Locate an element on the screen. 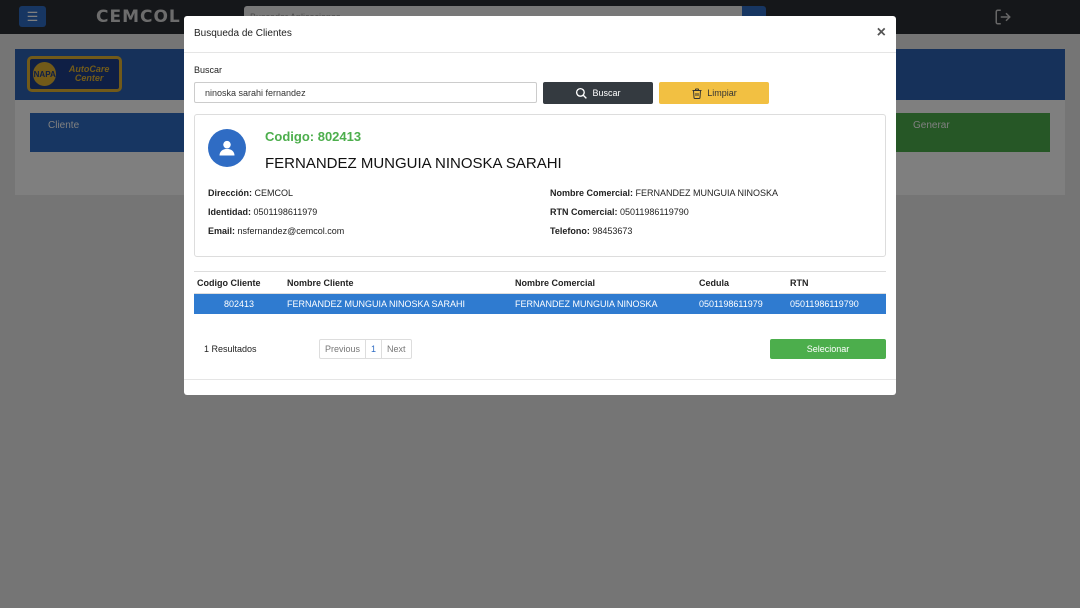 This screenshot has height=608, width=1080. search-icon is located at coordinates (582, 93).